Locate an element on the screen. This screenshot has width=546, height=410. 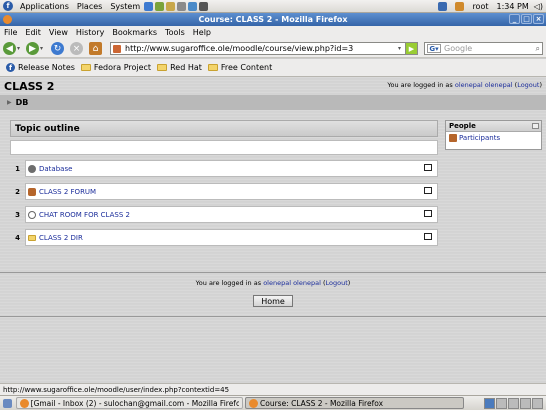
show-desktop-icon is located at coordinates (7, 403).